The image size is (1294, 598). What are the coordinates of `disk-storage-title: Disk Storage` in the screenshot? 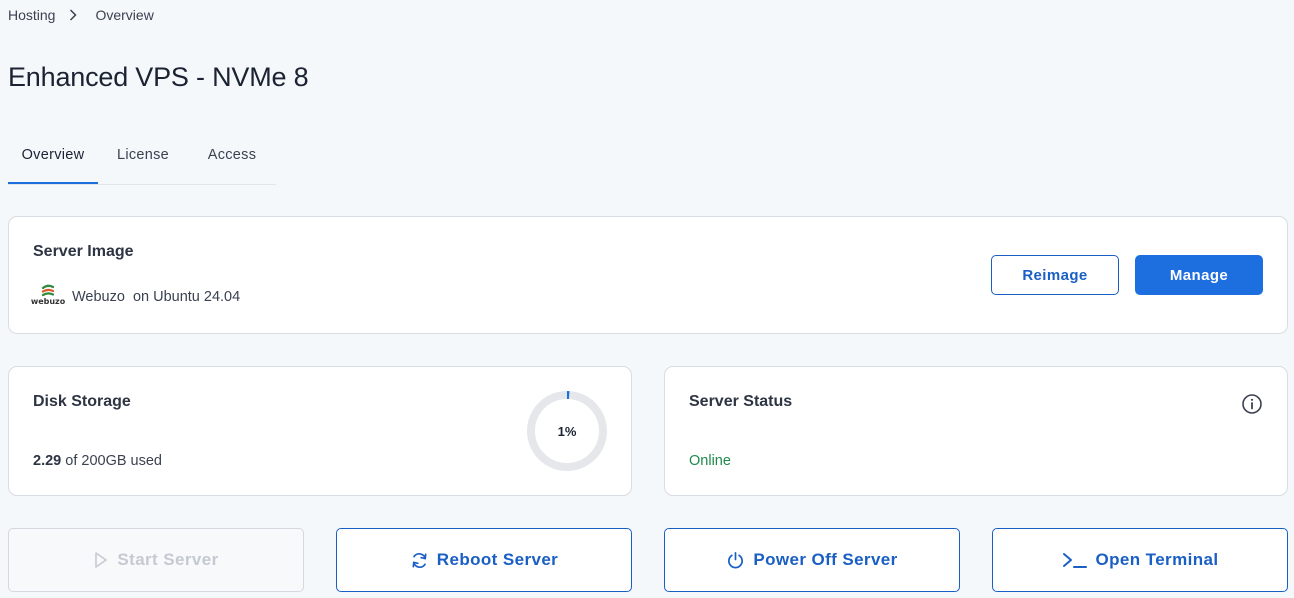 It's located at (82, 401).